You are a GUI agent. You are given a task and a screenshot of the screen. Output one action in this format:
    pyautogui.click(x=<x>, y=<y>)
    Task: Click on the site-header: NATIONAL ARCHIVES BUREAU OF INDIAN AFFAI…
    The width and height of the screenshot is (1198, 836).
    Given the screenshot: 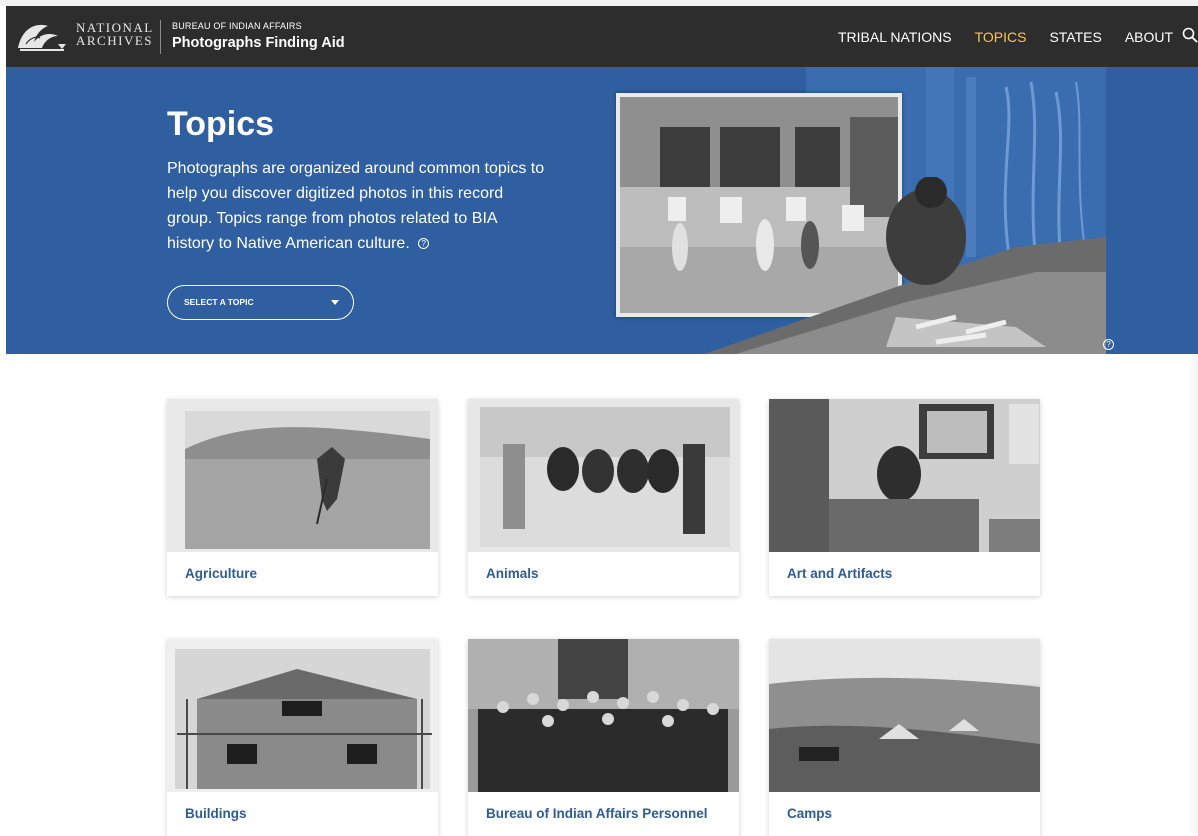 What is the action you would take?
    pyautogui.click(x=602, y=36)
    